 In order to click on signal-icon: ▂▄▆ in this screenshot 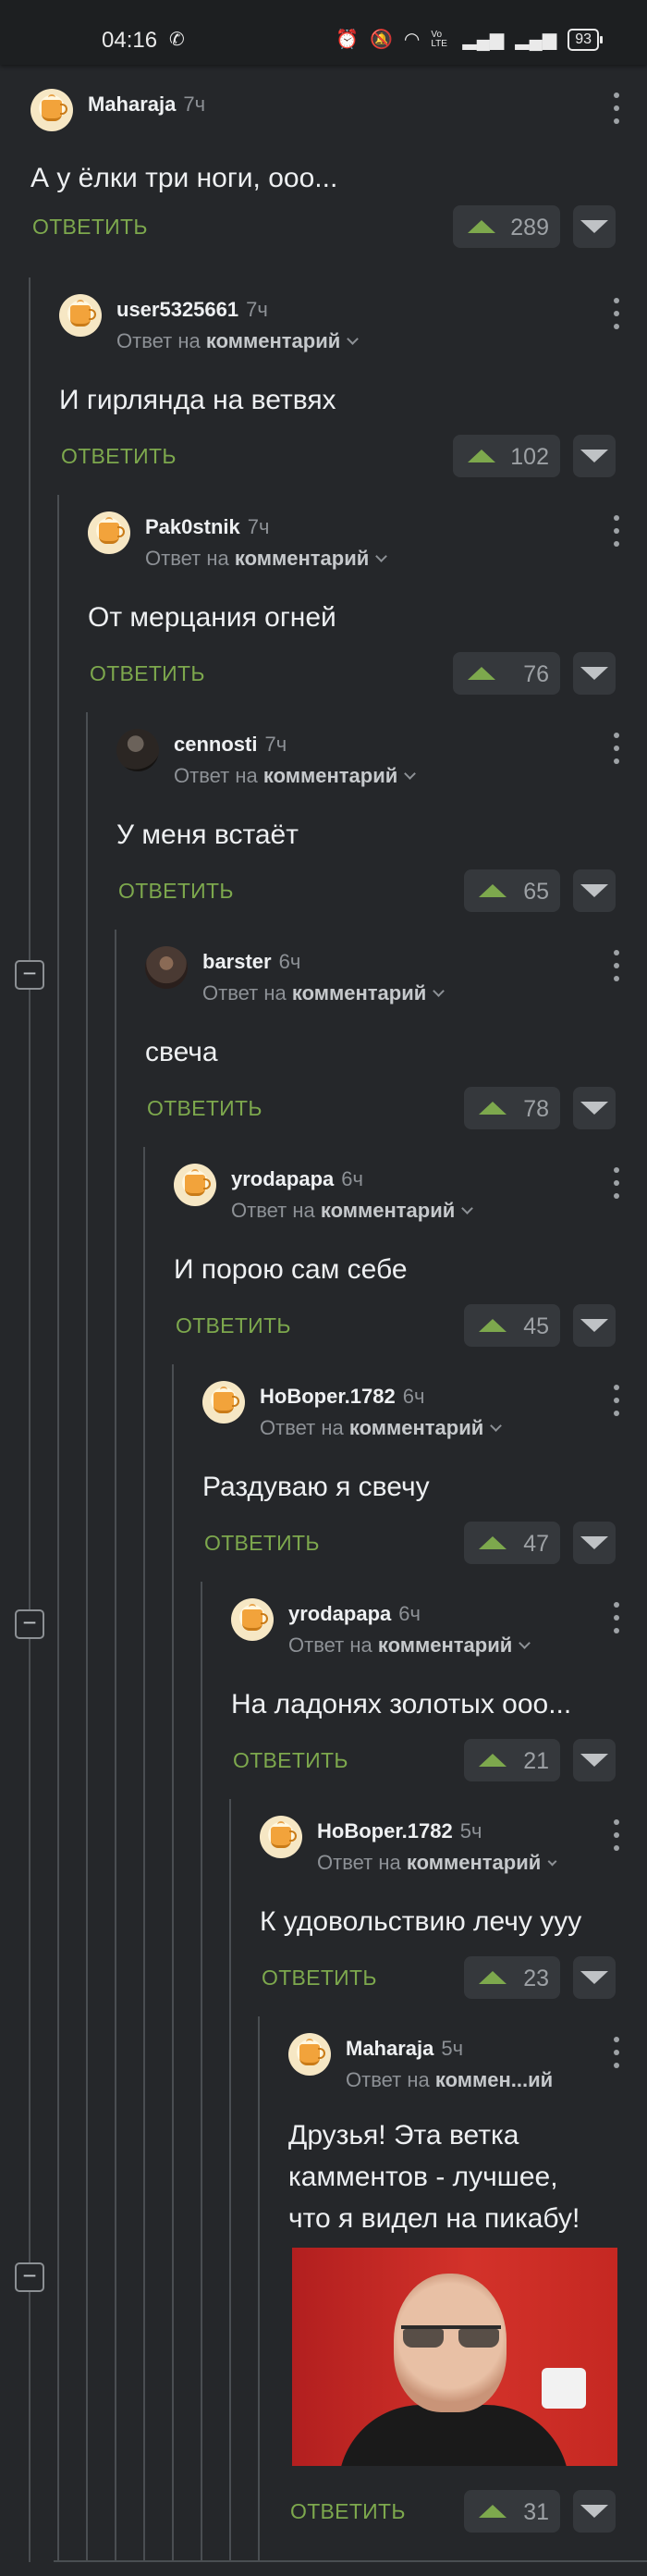, I will do `click(536, 40)`.